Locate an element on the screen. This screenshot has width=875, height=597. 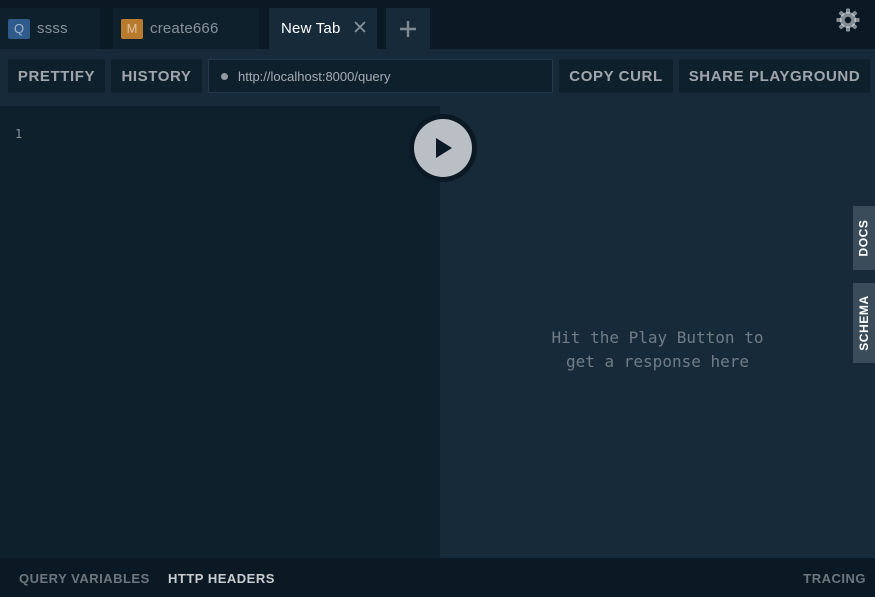
tab-ssss: Q ssss is located at coordinates (50, 28).